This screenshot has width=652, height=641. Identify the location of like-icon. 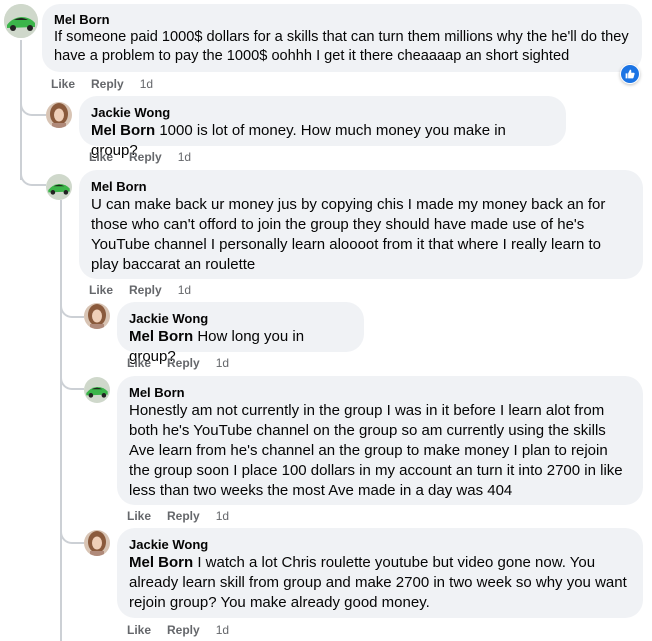
(630, 74).